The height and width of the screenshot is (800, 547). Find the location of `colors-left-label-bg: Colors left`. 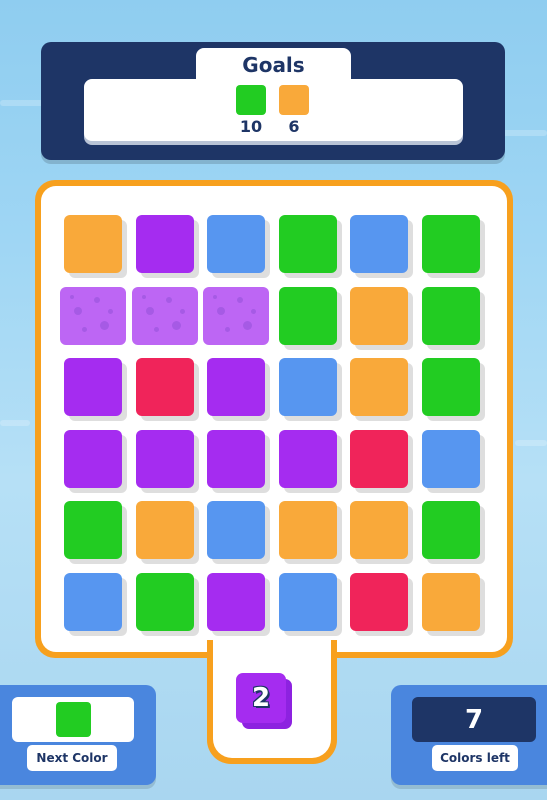

colors-left-label-bg: Colors left is located at coordinates (475, 758).